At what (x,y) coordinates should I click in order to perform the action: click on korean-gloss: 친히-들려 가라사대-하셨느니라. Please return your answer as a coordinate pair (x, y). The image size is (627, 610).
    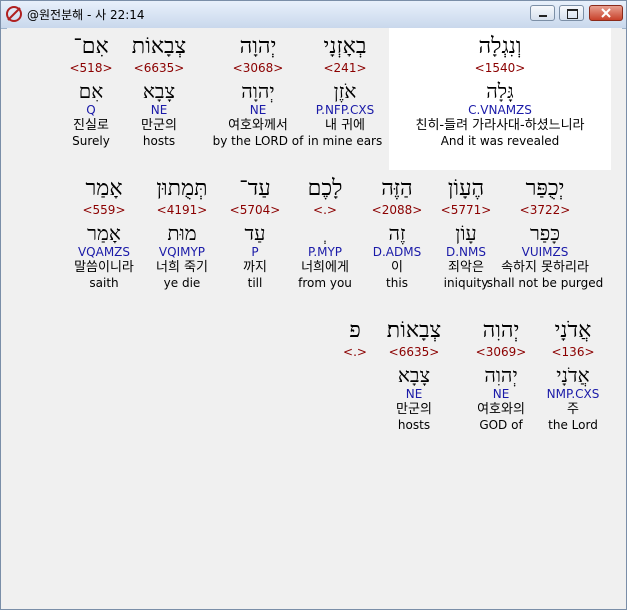
    Looking at the image, I should click on (500, 125).